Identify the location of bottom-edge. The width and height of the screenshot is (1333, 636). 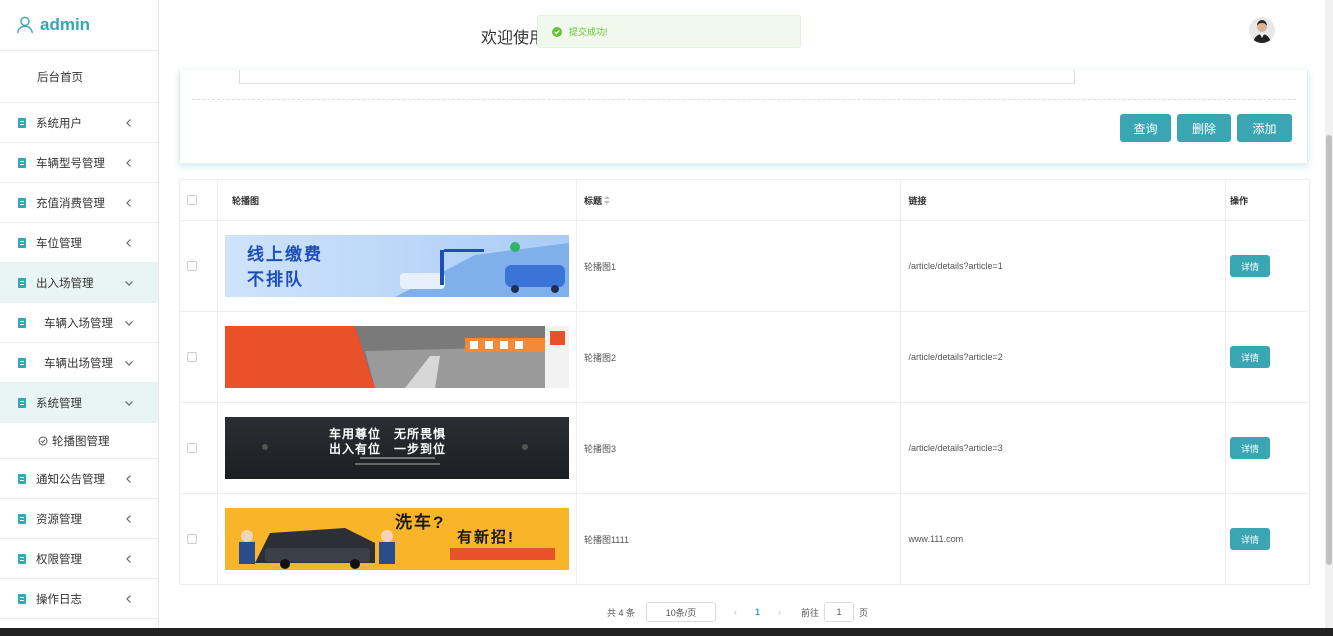
(666, 632).